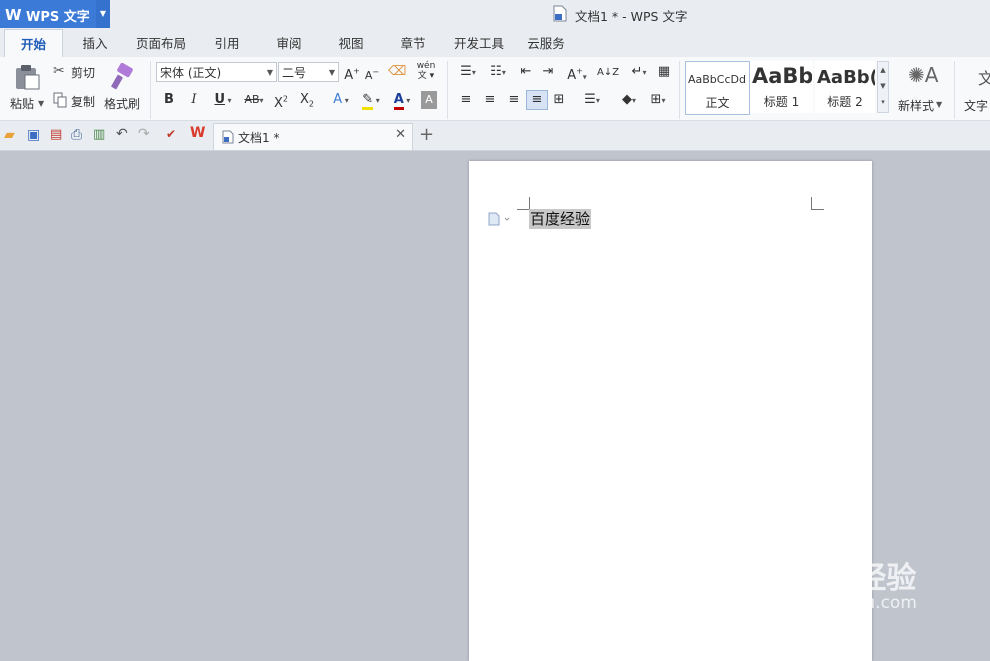 Image resolution: width=990 pixels, height=661 pixels. What do you see at coordinates (161, 43) in the screenshot?
I see `tab-page-layout: 页面布局` at bounding box center [161, 43].